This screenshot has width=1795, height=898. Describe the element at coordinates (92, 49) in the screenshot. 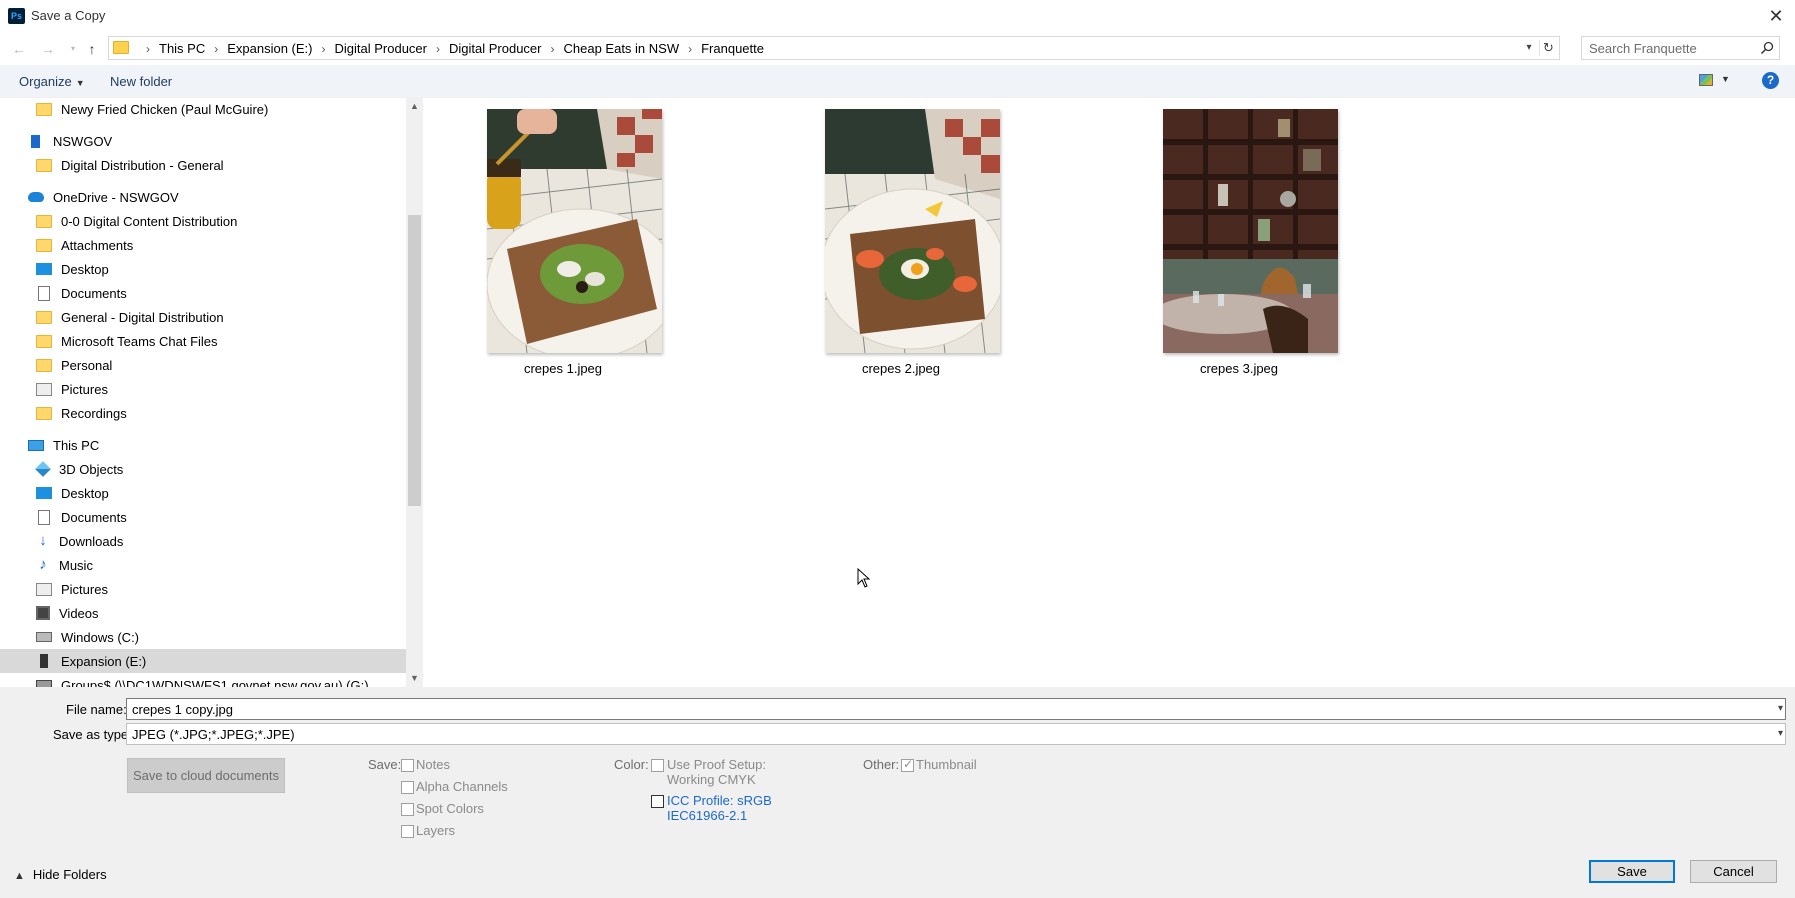

I see `up-arrow-icon: ↑` at that location.